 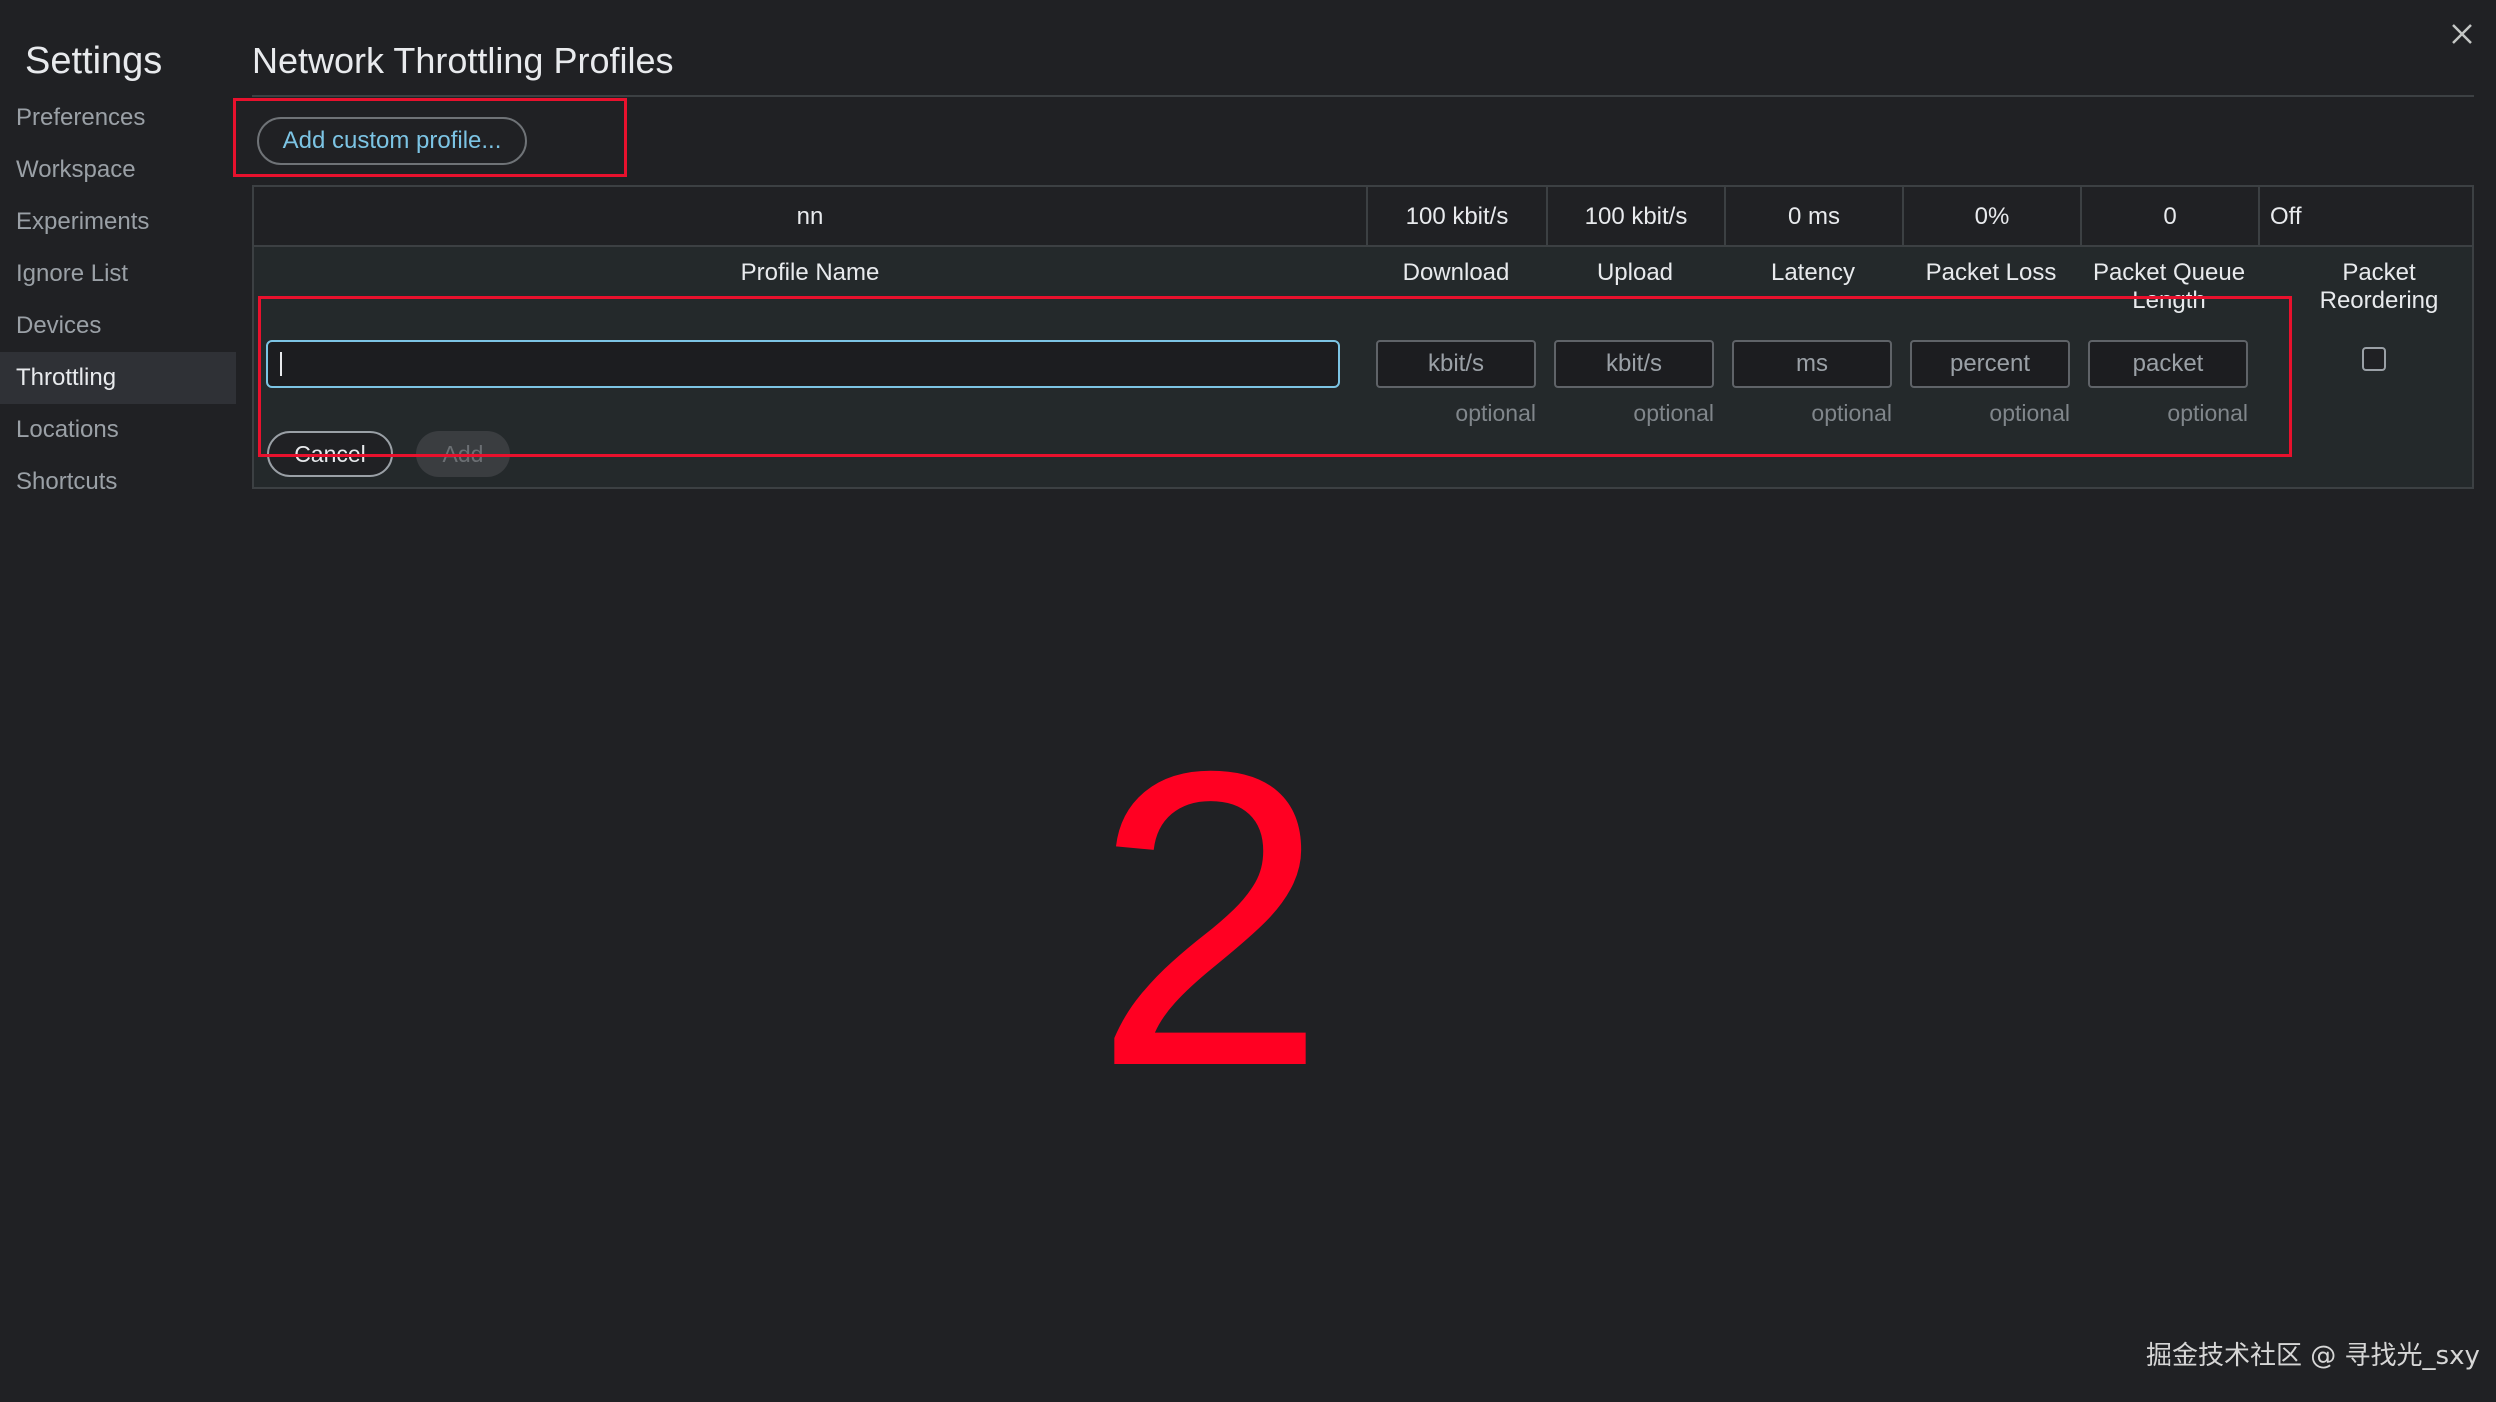 I want to click on column-header-upload: Upload, so click(x=1635, y=272).